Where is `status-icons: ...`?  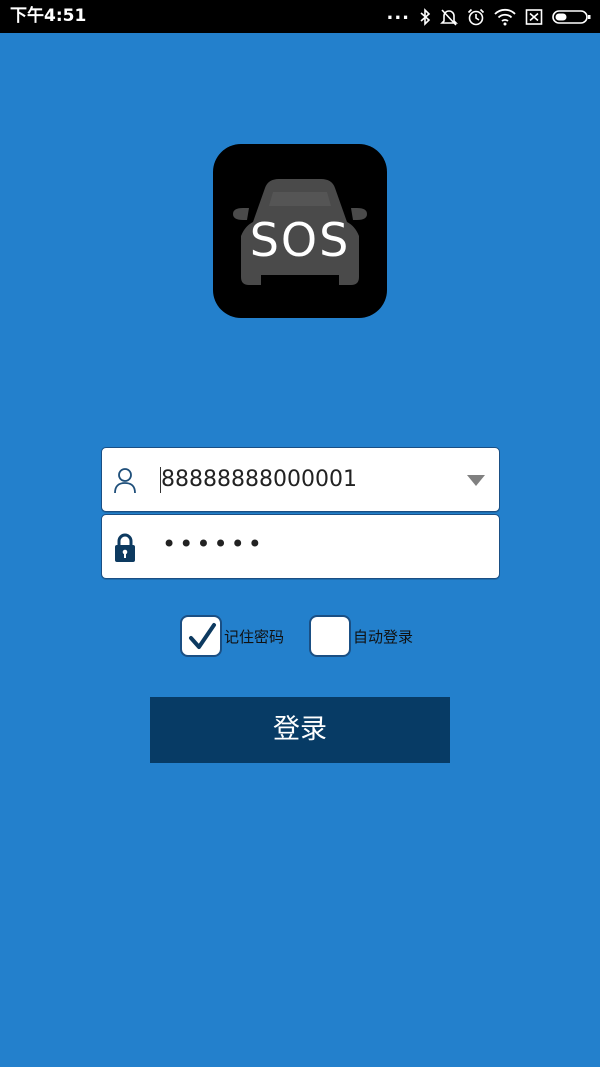 status-icons: ... is located at coordinates (489, 15).